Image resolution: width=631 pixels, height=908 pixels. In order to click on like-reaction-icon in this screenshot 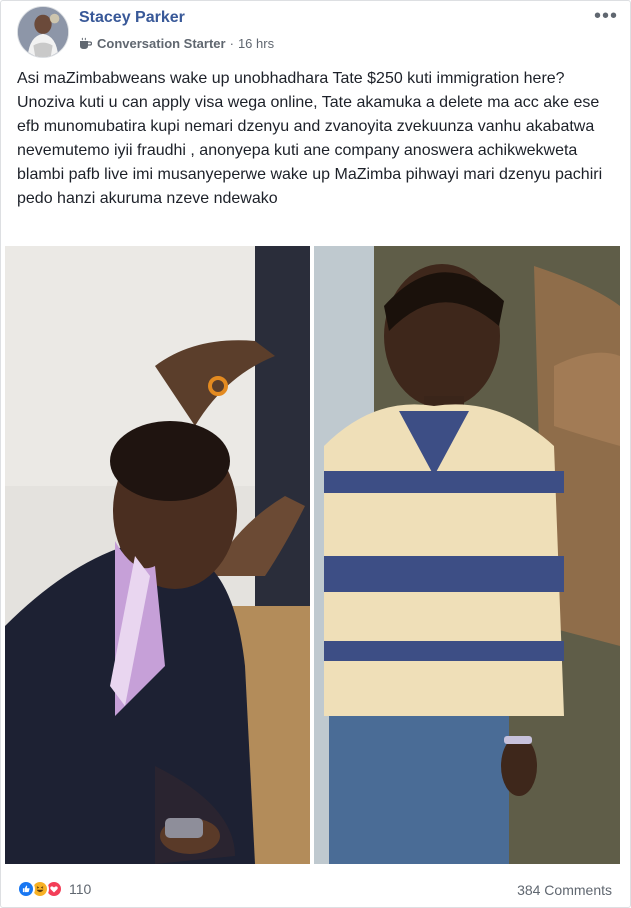, I will do `click(26, 889)`.